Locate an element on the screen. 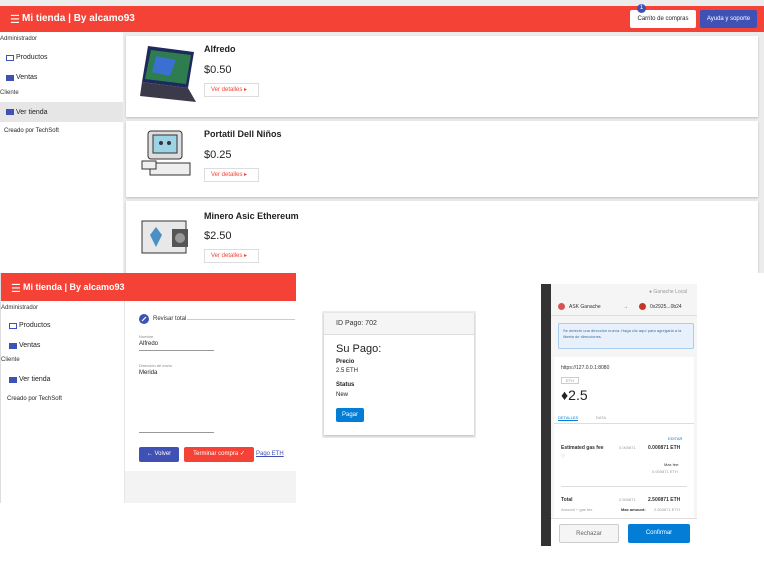 The width and height of the screenshot is (764, 574). max-amount-label: Max amount: is located at coordinates (633, 509).